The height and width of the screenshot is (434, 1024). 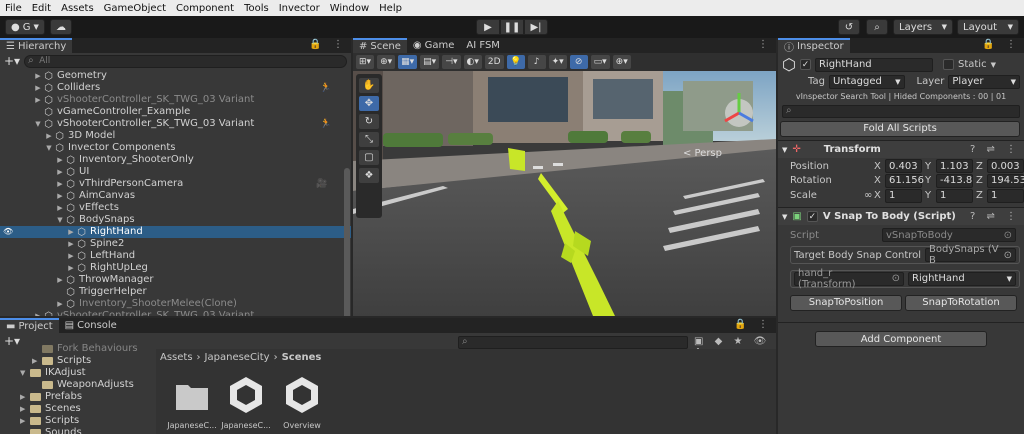 What do you see at coordinates (175, 313) in the screenshot?
I see `hierarchy-item: ▶ ⬡ vShooterController_SK_TWG_03 Variant` at bounding box center [175, 313].